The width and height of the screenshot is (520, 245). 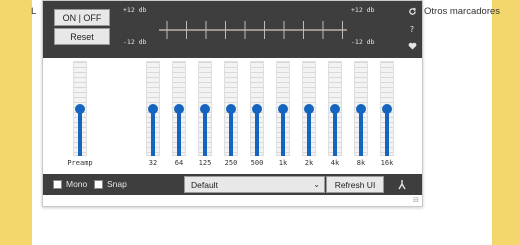 I want to click on mono-label: Mono, so click(x=77, y=184).